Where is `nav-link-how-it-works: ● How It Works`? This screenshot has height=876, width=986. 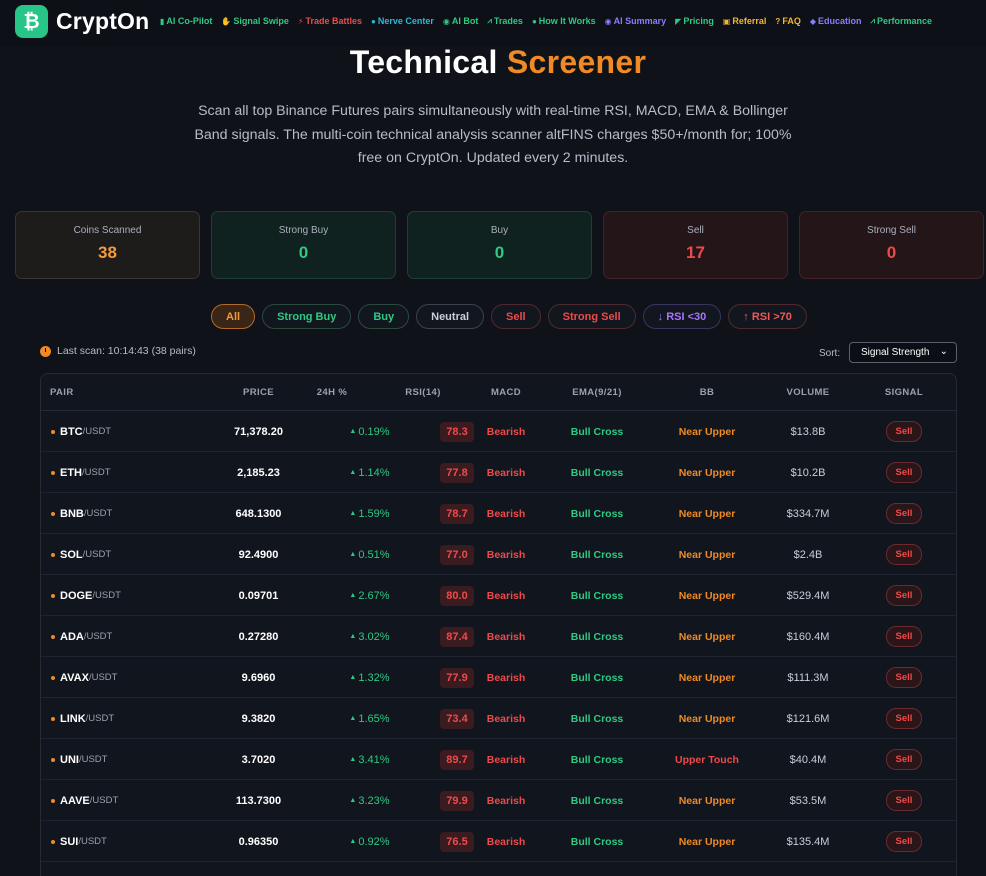 nav-link-how-it-works: ● How It Works is located at coordinates (564, 21).